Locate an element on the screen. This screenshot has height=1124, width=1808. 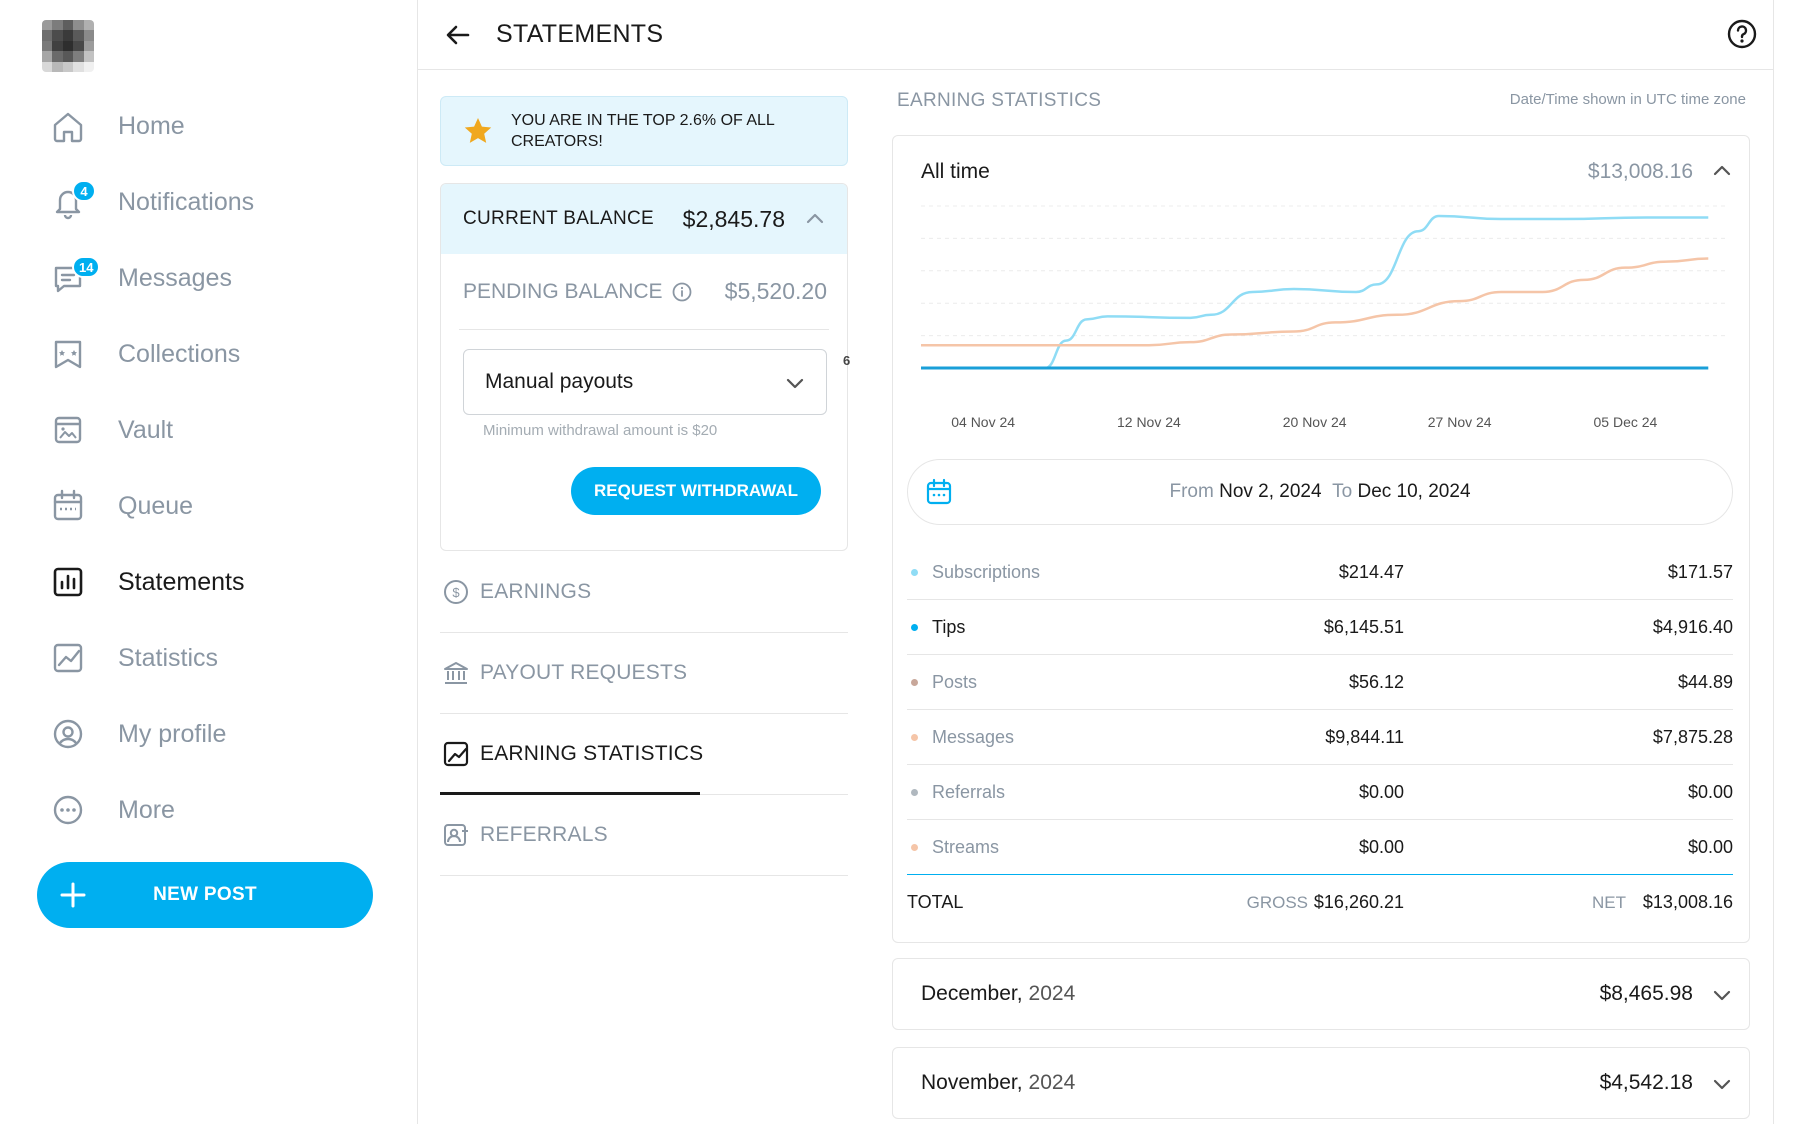
sidebar-item-statistics: Statistics is located at coordinates (208, 658).